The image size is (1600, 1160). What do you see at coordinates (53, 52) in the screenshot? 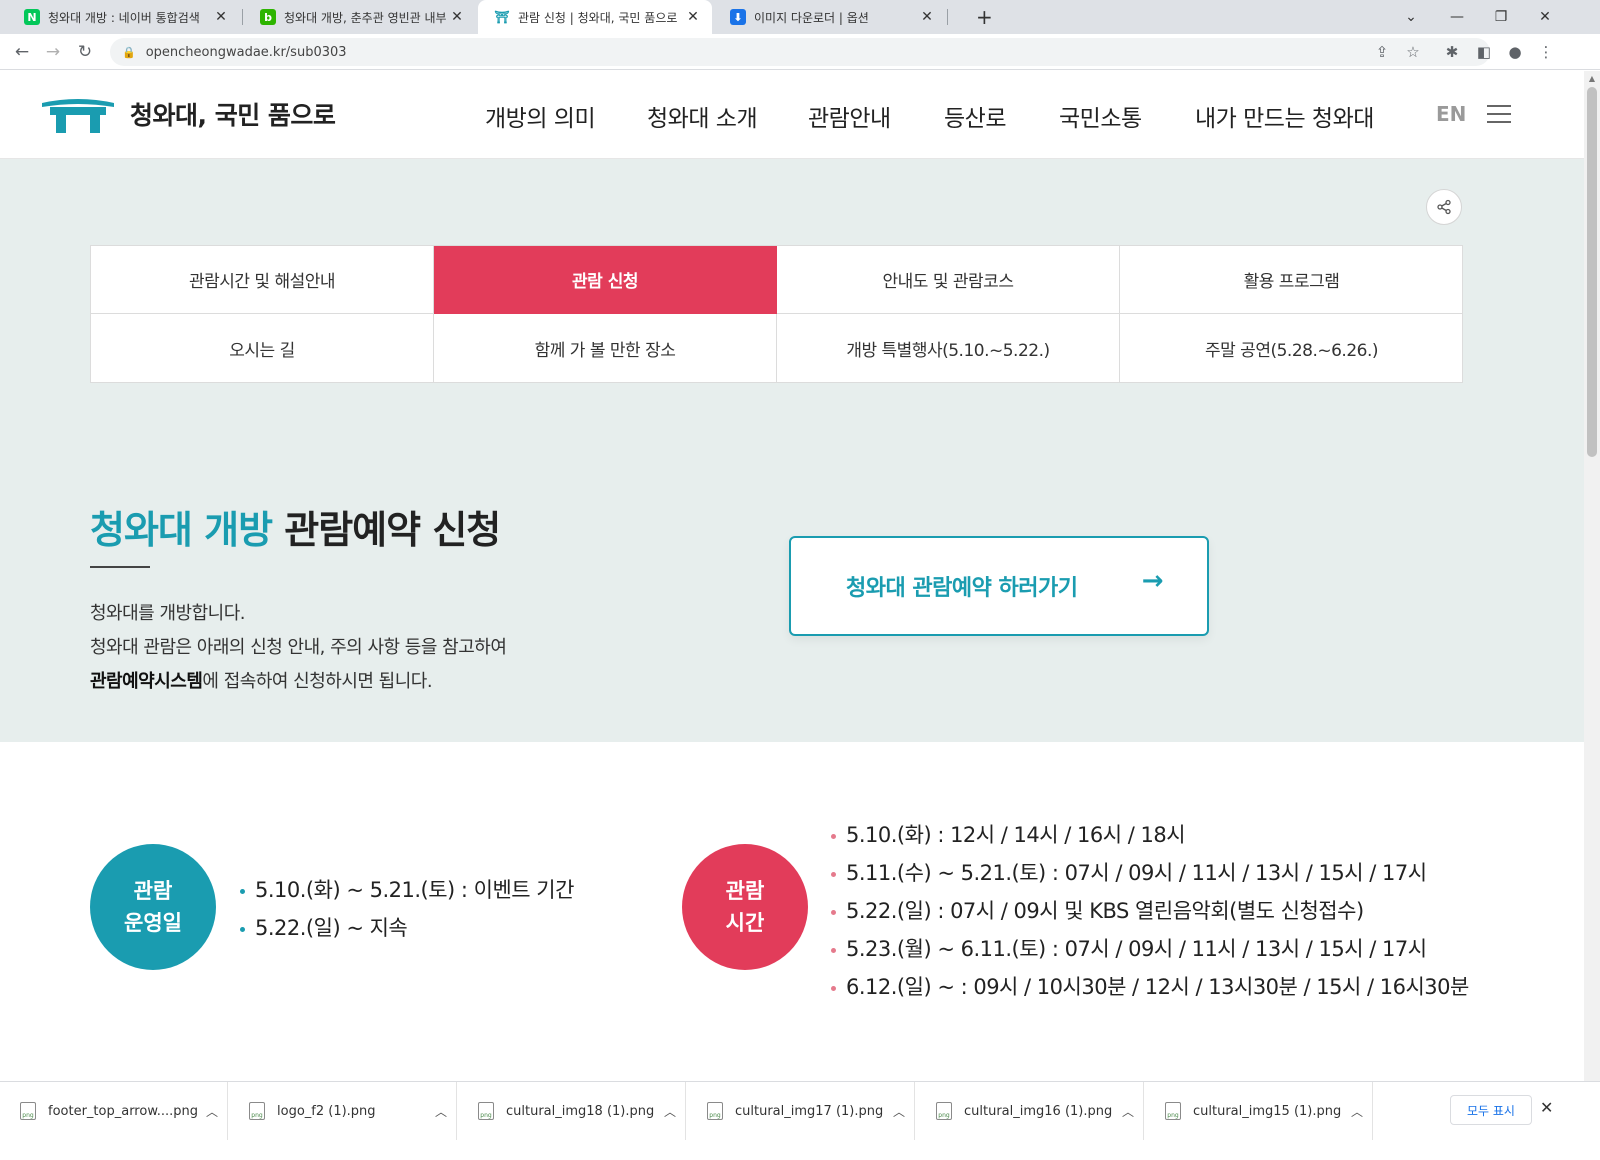
I see `forward-icon: →` at bounding box center [53, 52].